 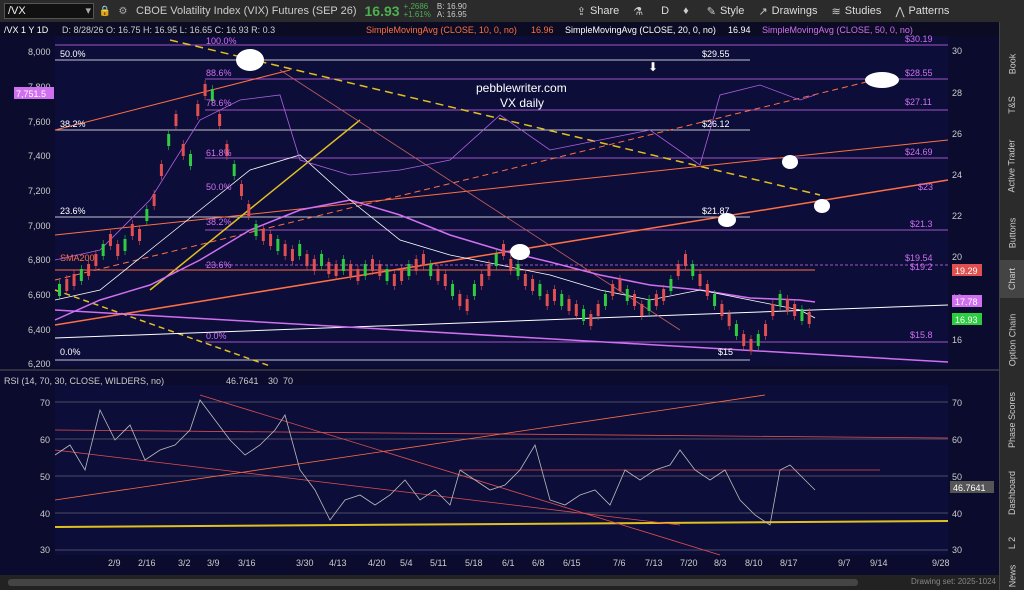 I want to click on symbol-input: /VX ▾, so click(x=49, y=11).